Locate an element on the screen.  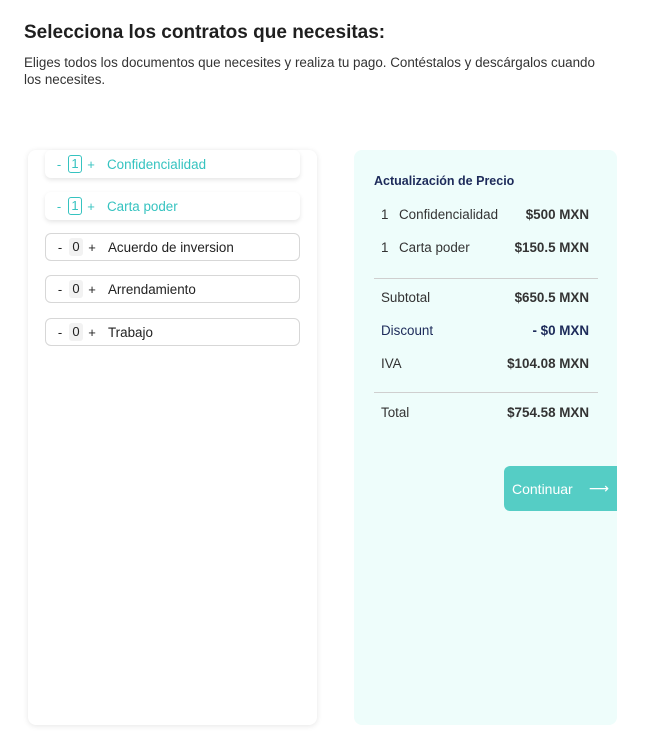
line-amount: $150.5 MXN is located at coordinates (551, 247).